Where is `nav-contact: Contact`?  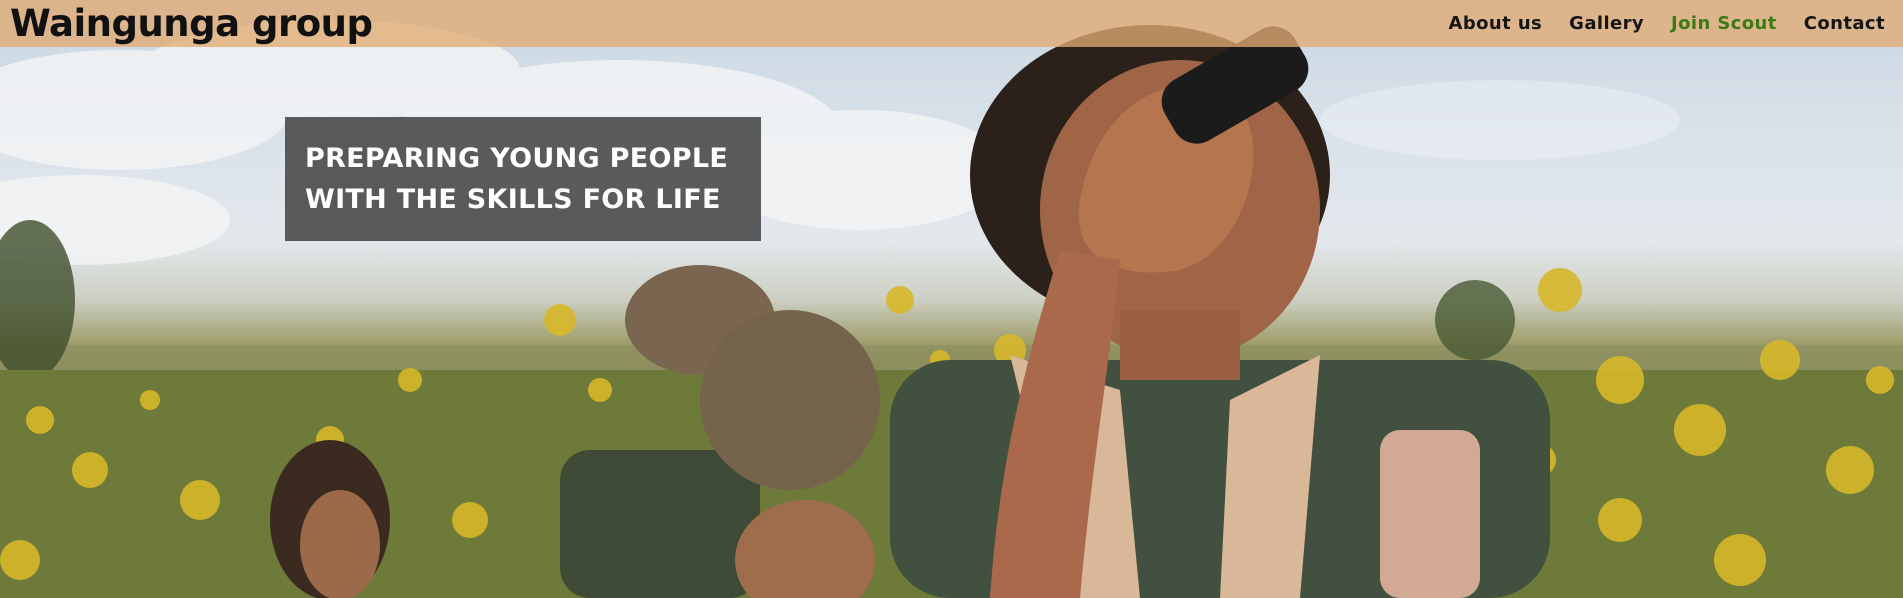 nav-contact: Contact is located at coordinates (1844, 23).